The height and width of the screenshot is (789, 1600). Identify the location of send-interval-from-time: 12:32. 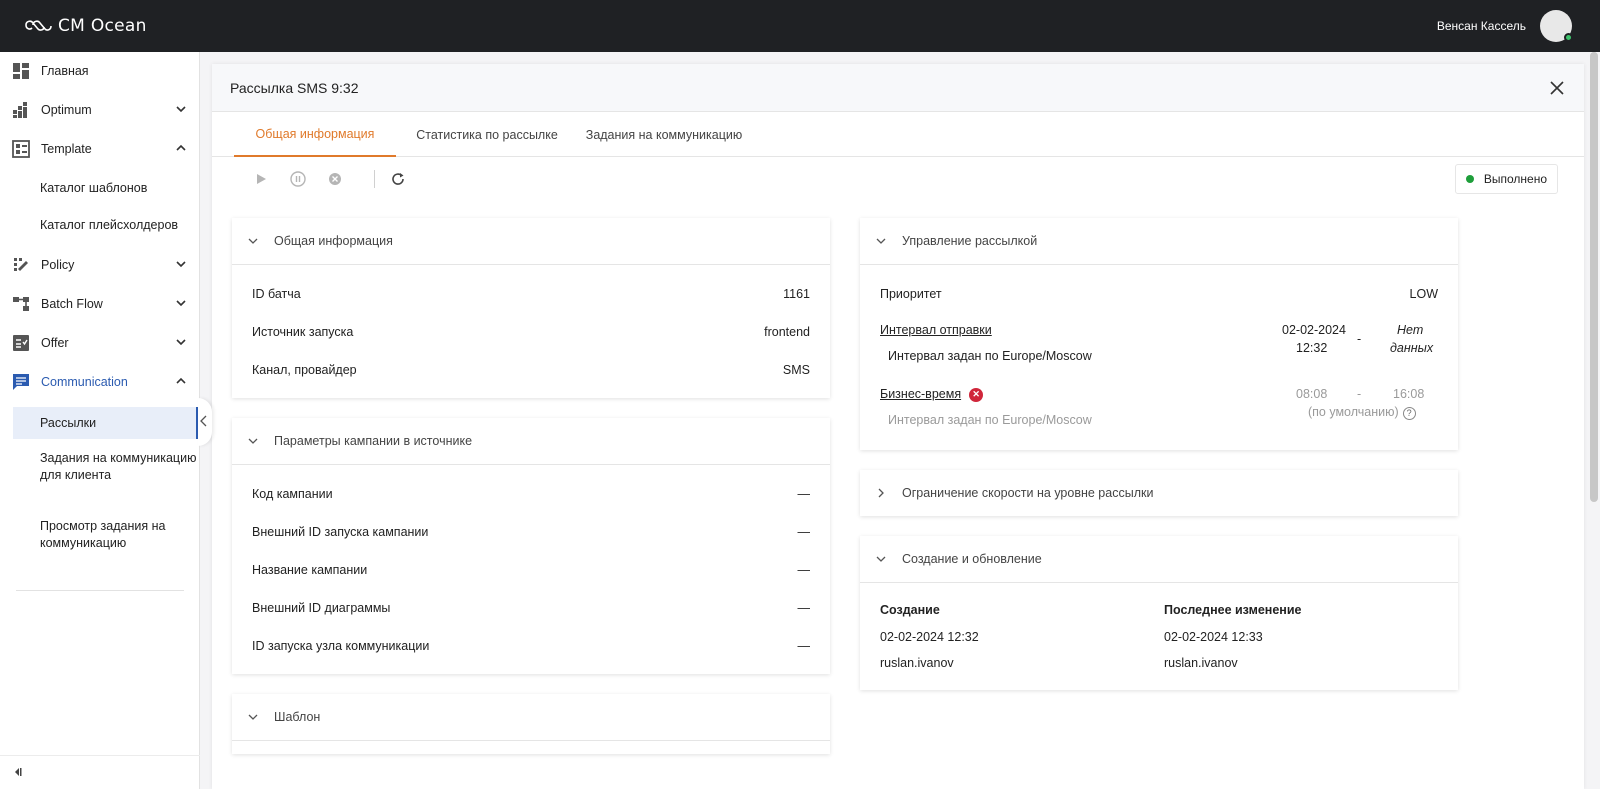
(1312, 348).